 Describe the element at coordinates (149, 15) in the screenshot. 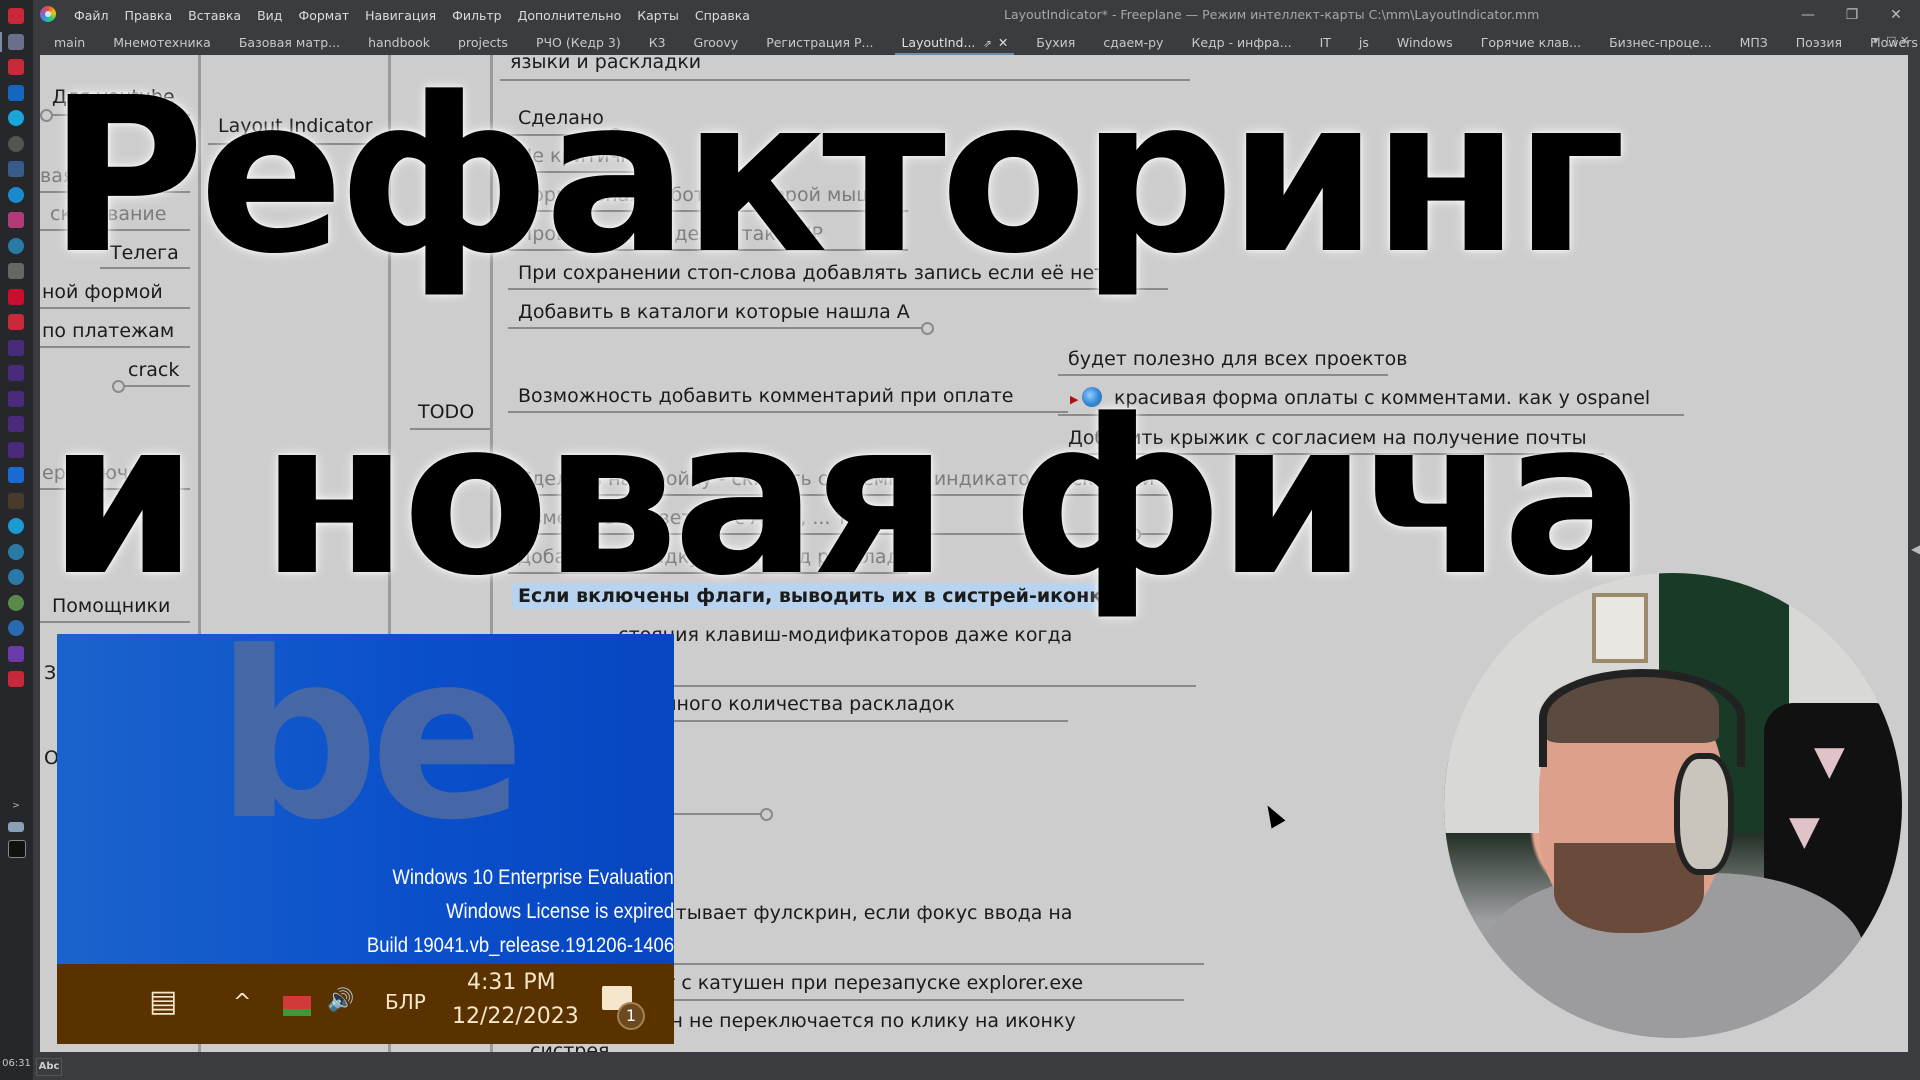

I see `menu-edit: Правка` at that location.